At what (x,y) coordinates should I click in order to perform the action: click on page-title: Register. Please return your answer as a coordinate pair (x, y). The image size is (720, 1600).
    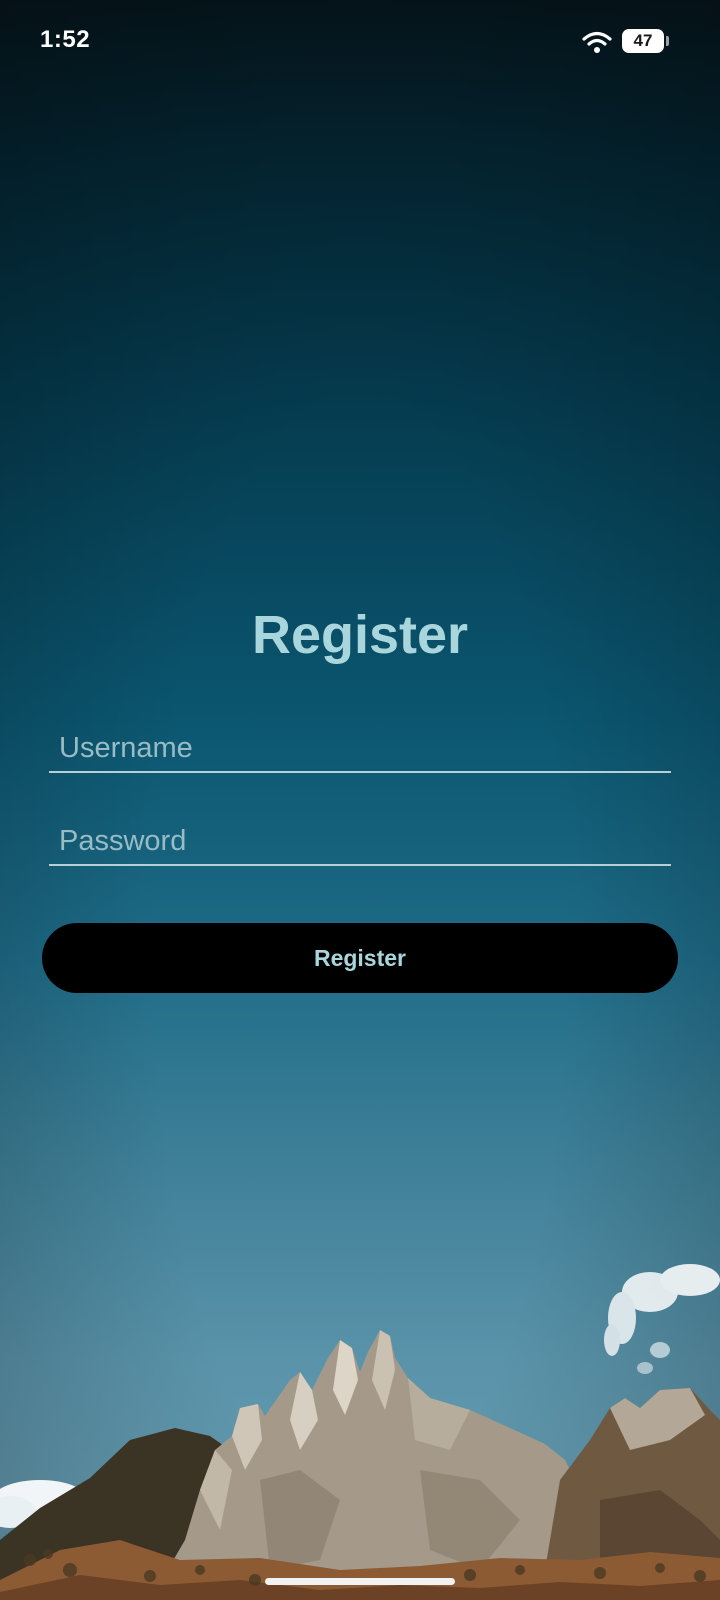
    Looking at the image, I should click on (360, 635).